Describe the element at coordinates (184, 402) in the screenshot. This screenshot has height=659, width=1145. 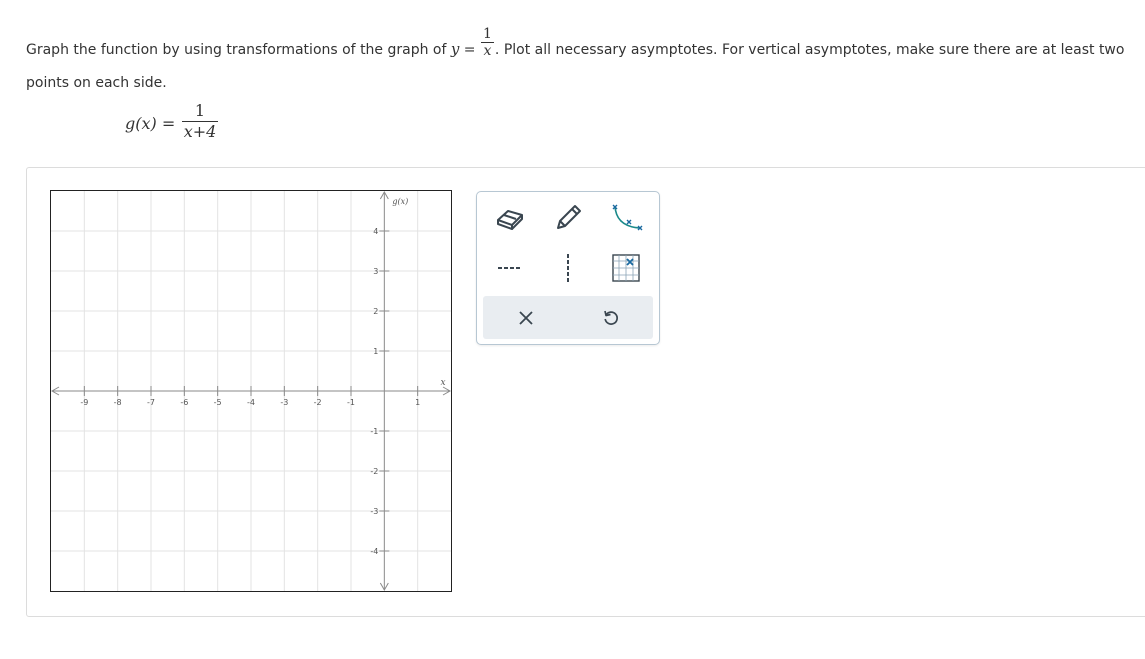
I see `x-tick-label: -6` at that location.